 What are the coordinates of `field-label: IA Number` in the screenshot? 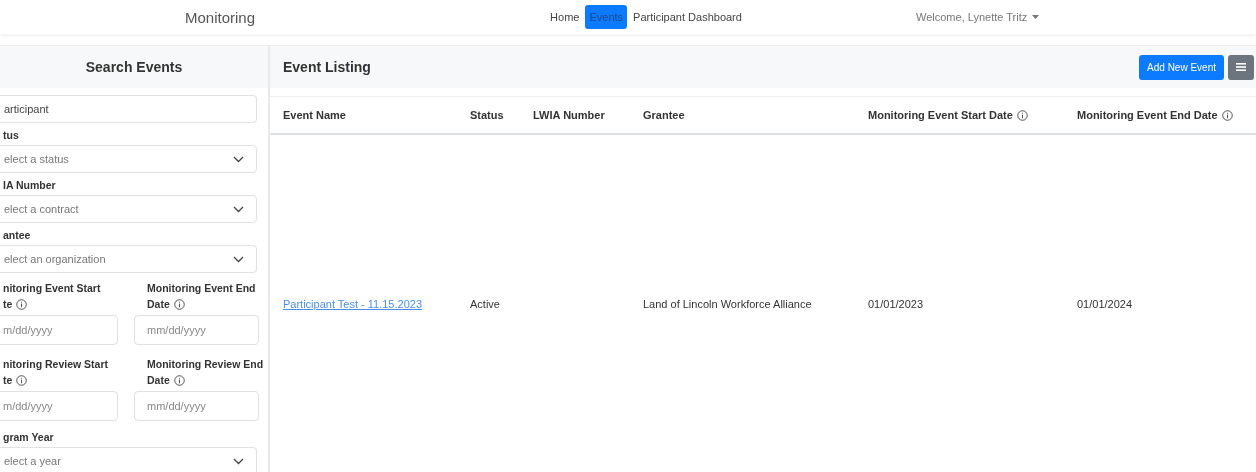 It's located at (29, 185).